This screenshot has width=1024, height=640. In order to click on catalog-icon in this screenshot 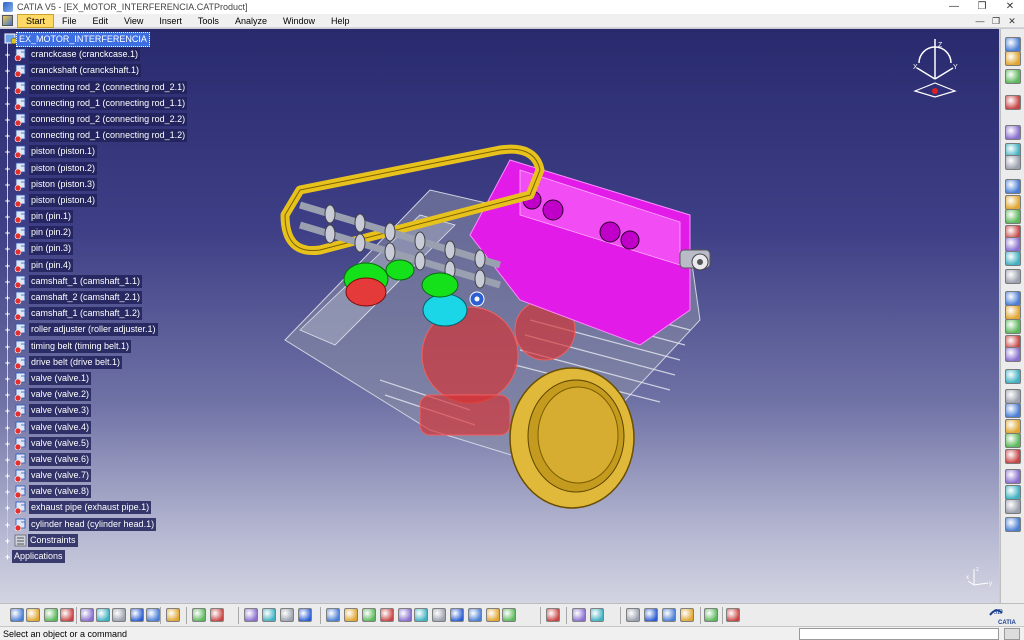, I will do `click(269, 615)`.